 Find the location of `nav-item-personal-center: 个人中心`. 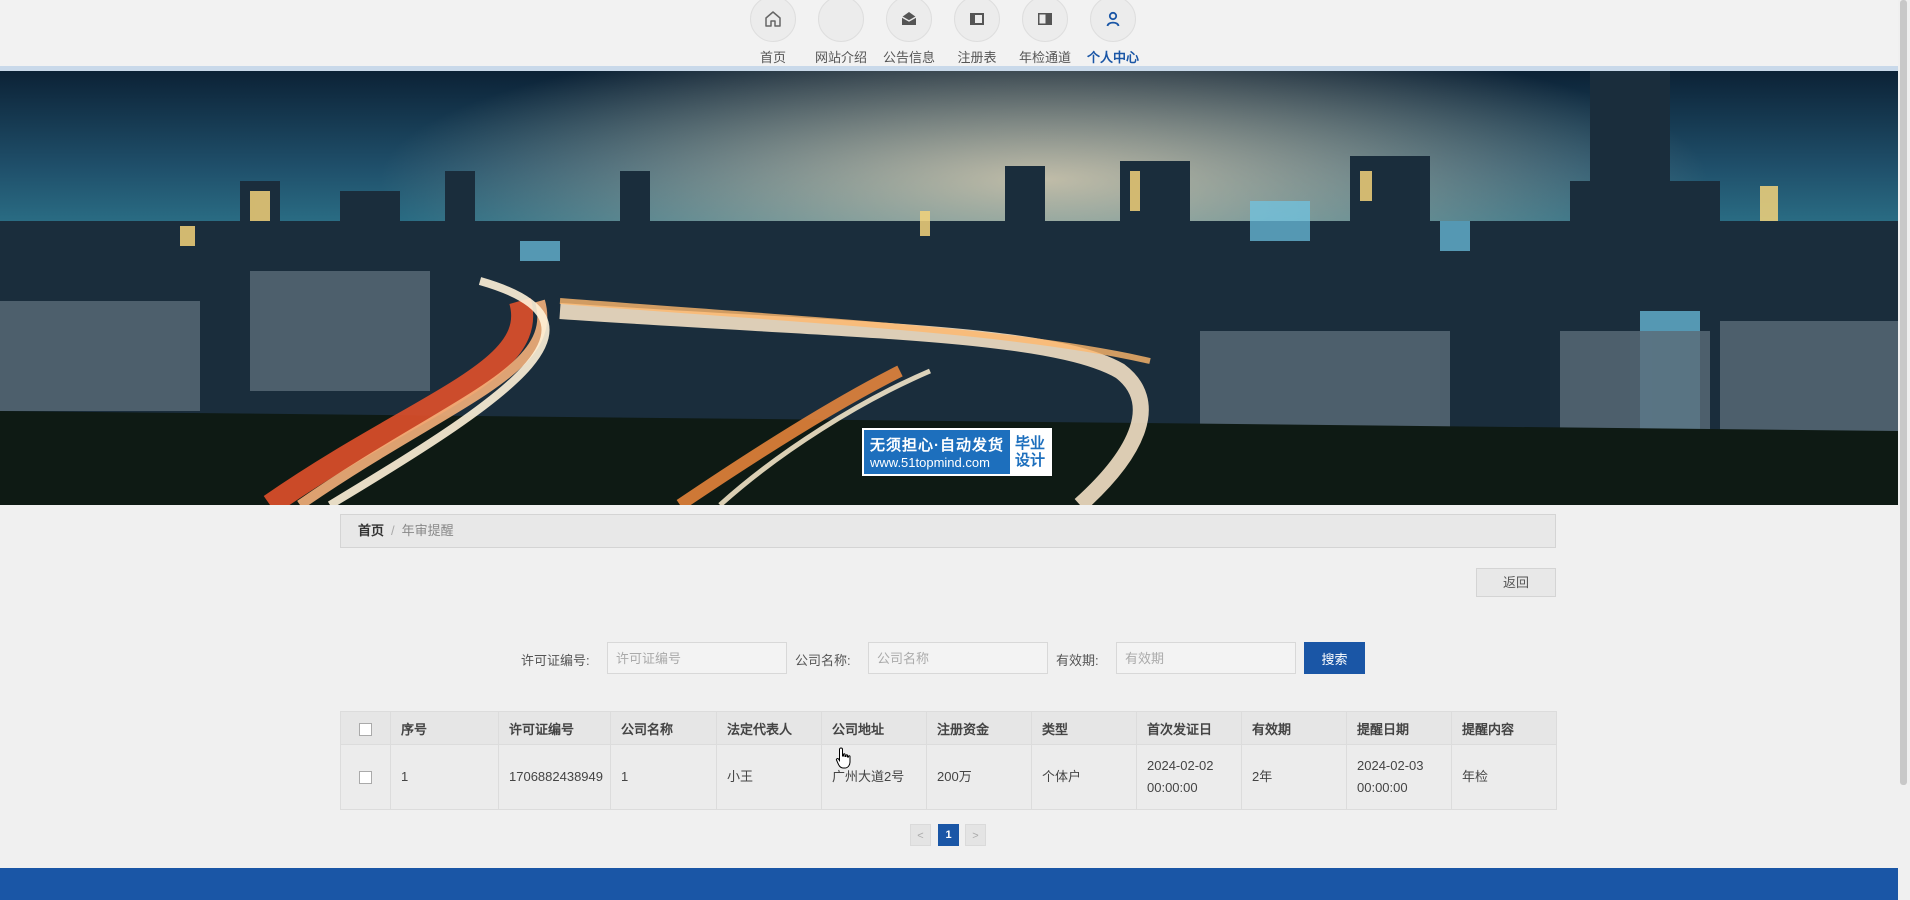

nav-item-personal-center: 个人中心 is located at coordinates (1113, 33).